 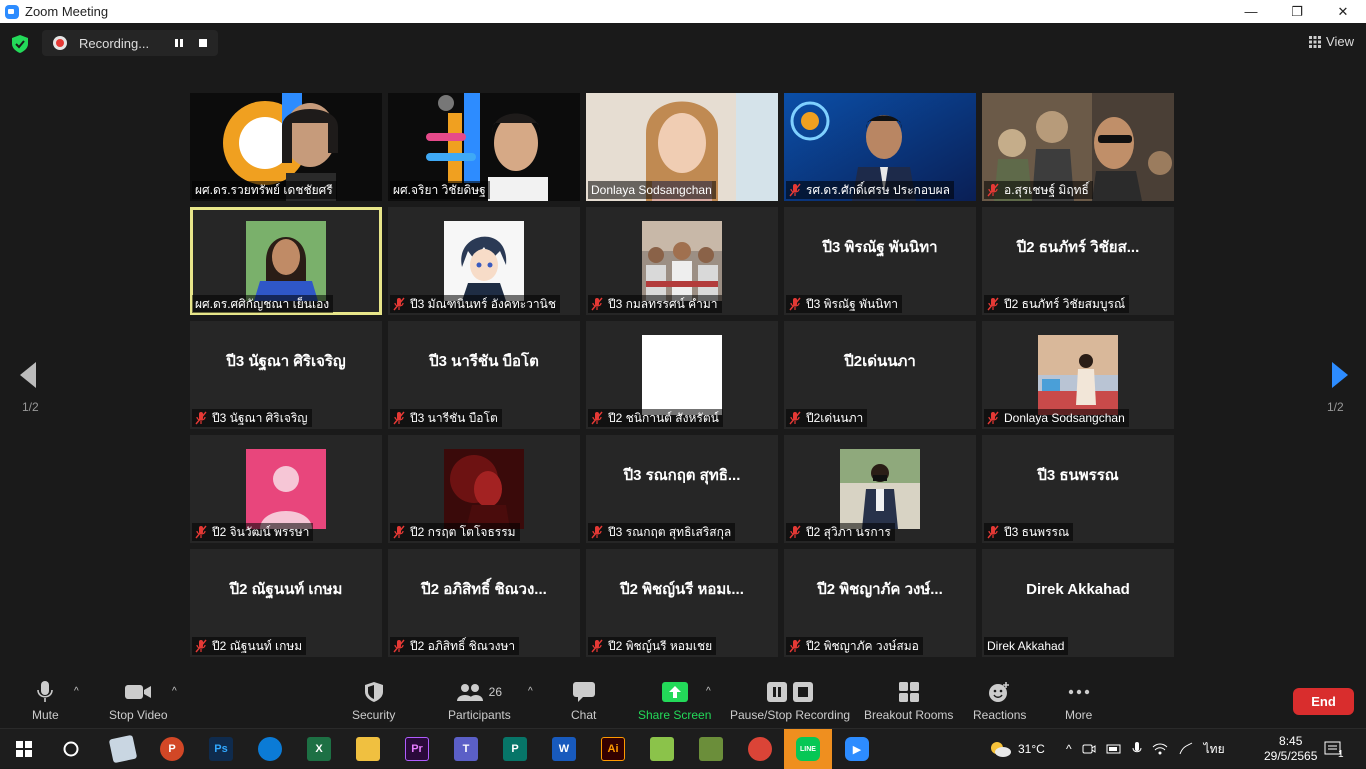 What do you see at coordinates (484, 261) in the screenshot?
I see `participant-tile: ปี3 มัณฑนินทร์ อังคทะวานิช` at bounding box center [484, 261].